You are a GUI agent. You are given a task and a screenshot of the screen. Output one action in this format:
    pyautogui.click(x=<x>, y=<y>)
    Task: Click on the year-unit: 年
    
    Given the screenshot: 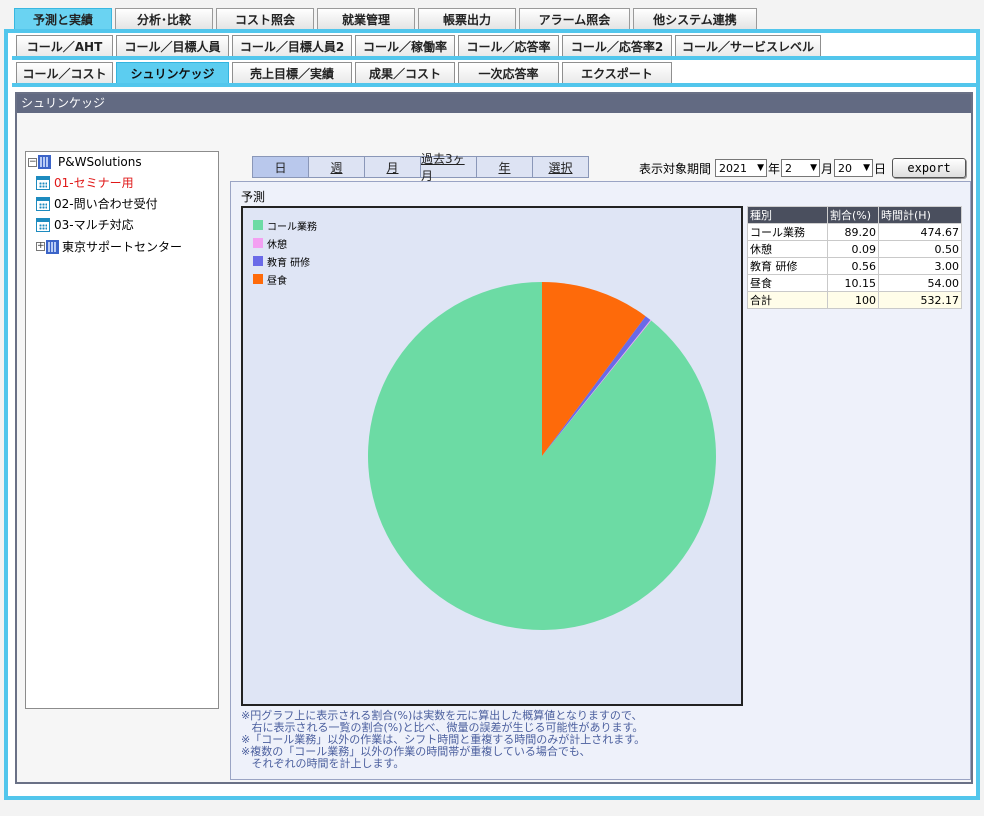 What is the action you would take?
    pyautogui.click(x=774, y=168)
    